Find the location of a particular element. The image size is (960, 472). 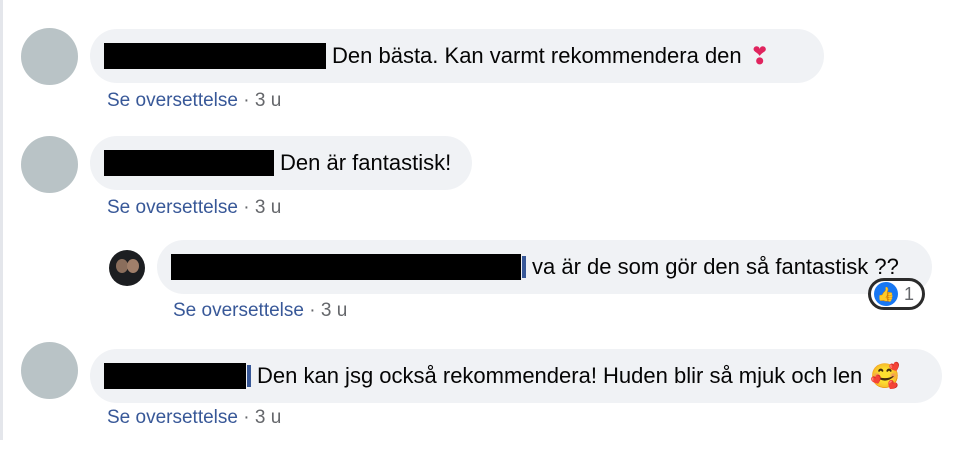

comment-bubble: Den bästa. Kan varmt rekommendera den ❣ is located at coordinates (457, 56).